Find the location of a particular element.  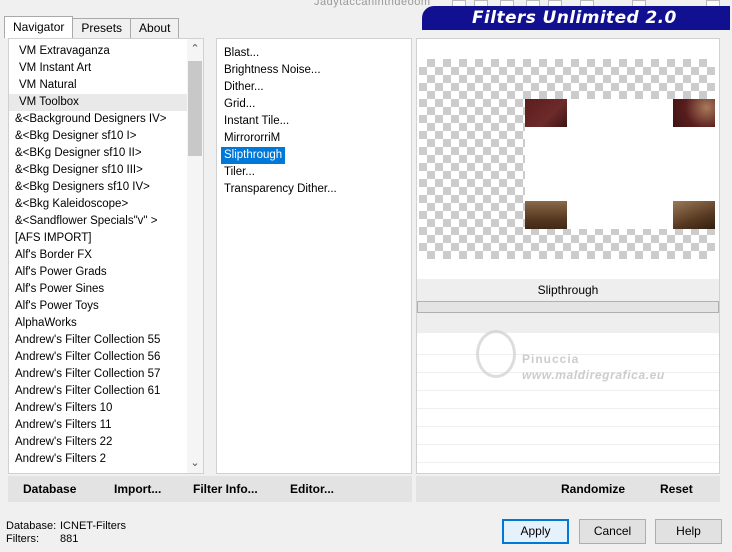

category-item: &<Sandflower Specials"v" > is located at coordinates (99, 221).